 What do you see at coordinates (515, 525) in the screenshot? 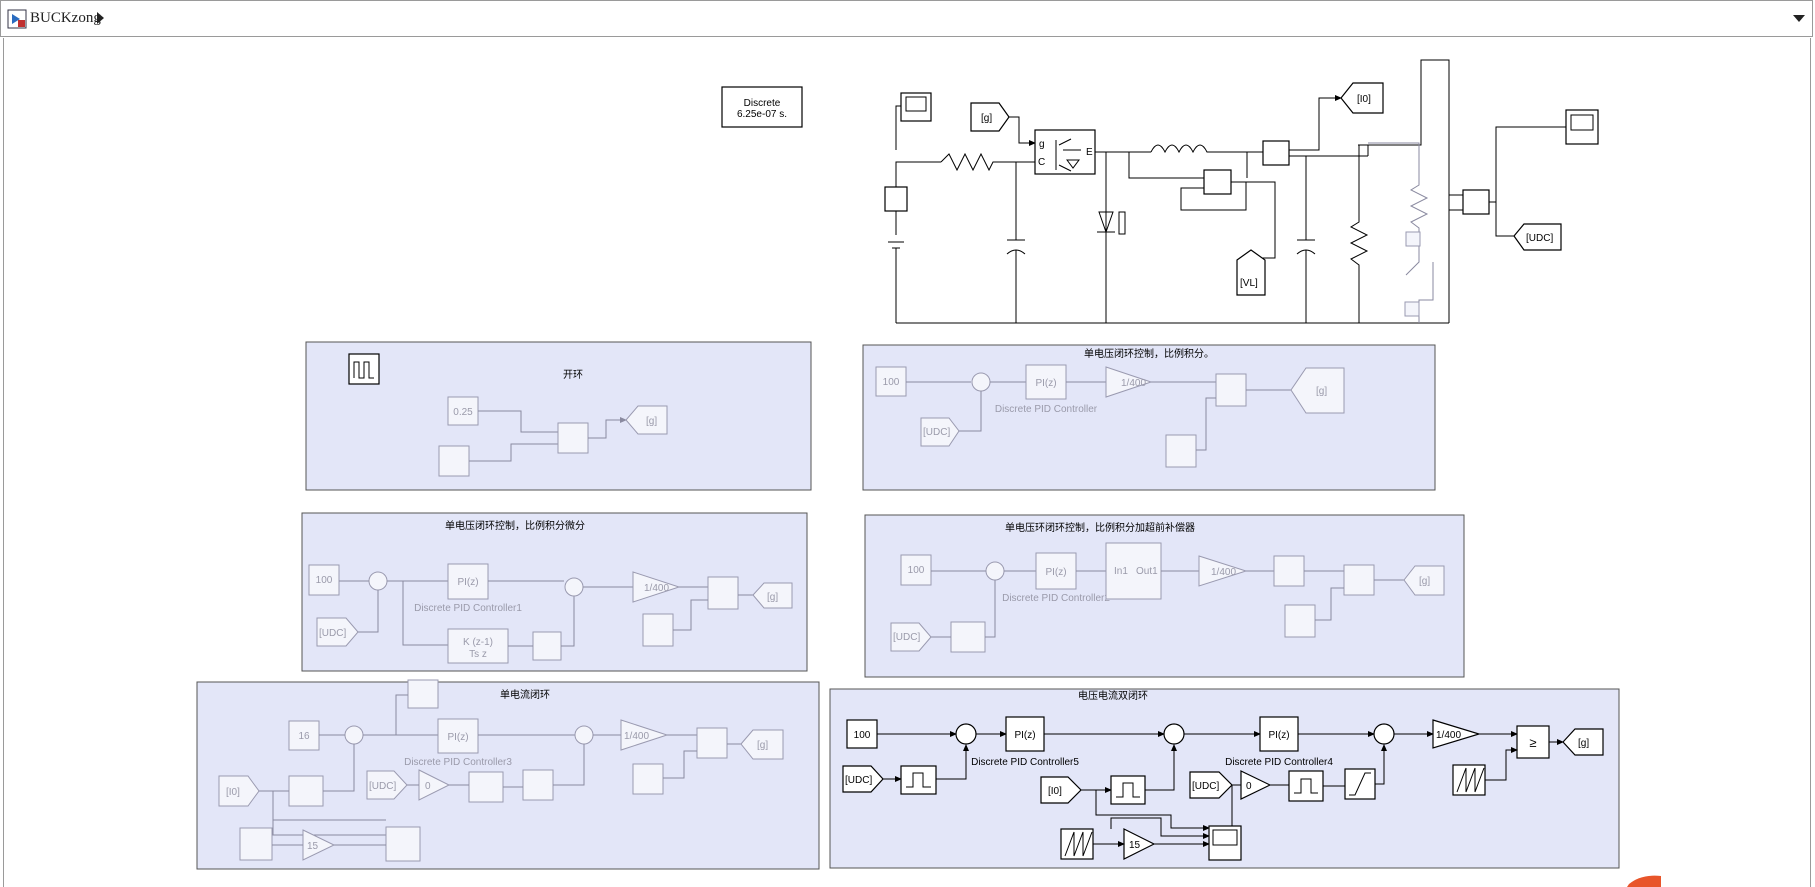
I see `area-pid-voltage-title: 单电压闭环控制，比例积分微分` at bounding box center [515, 525].